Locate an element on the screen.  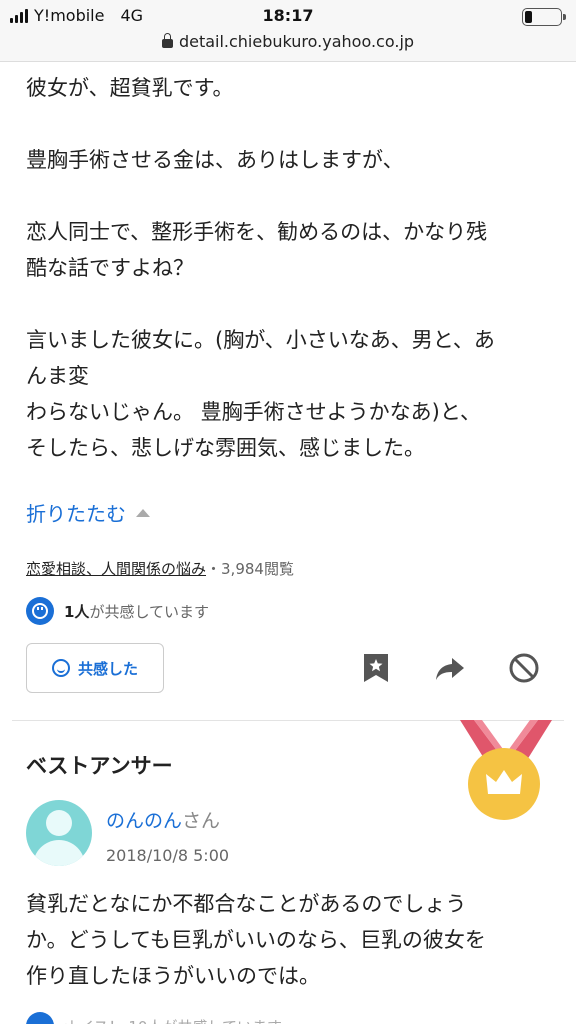
battery-icon is located at coordinates (544, 17).